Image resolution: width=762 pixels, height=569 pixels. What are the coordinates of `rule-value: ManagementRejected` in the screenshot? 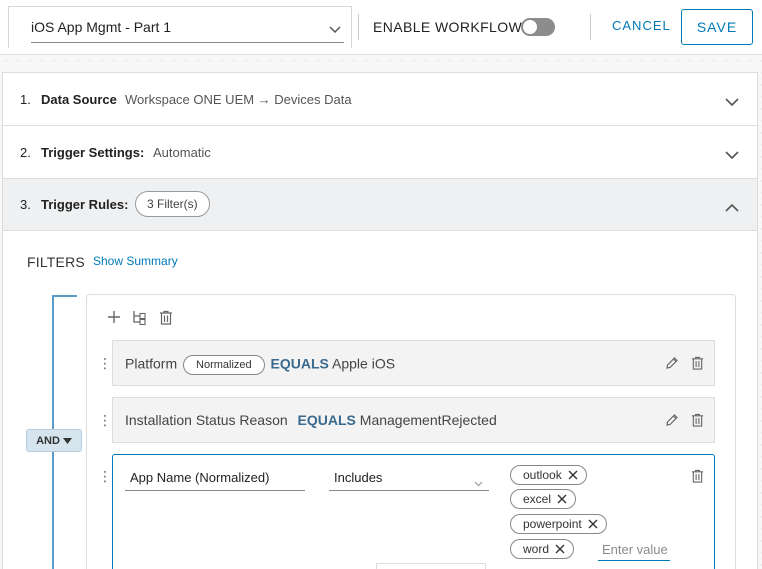 It's located at (428, 420).